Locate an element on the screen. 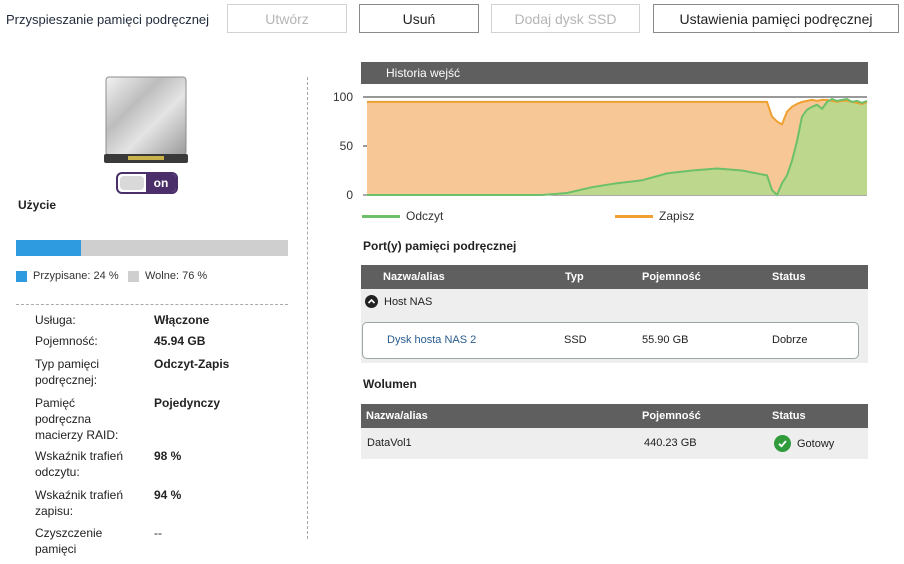 The height and width of the screenshot is (564, 904). check-icon is located at coordinates (782, 443).